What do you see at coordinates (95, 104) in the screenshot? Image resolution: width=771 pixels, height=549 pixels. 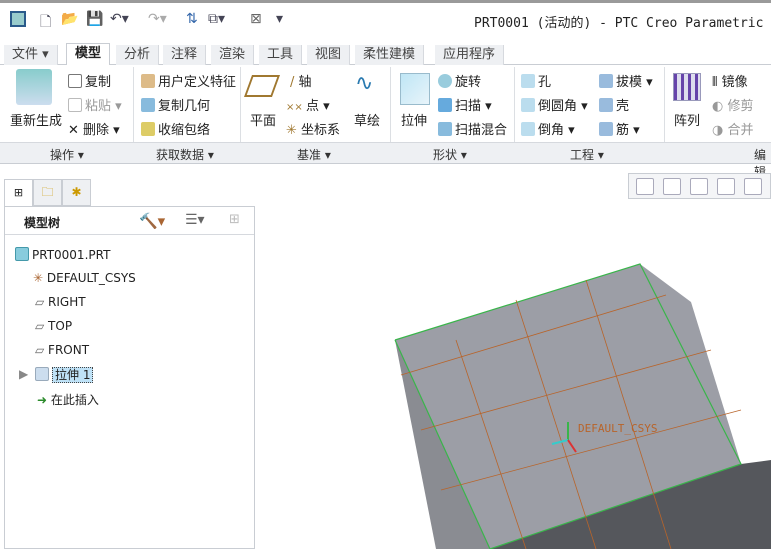 I see `paste-button: 粘贴 ▾` at bounding box center [95, 104].